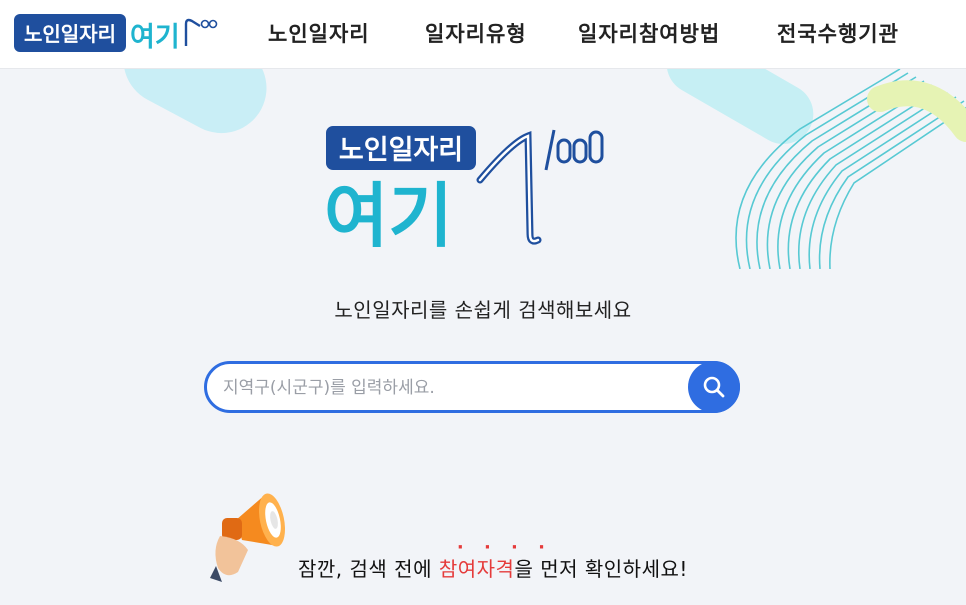 The height and width of the screenshot is (605, 966). I want to click on notice-prefix: 잠깐, 검색 전에, so click(368, 569).